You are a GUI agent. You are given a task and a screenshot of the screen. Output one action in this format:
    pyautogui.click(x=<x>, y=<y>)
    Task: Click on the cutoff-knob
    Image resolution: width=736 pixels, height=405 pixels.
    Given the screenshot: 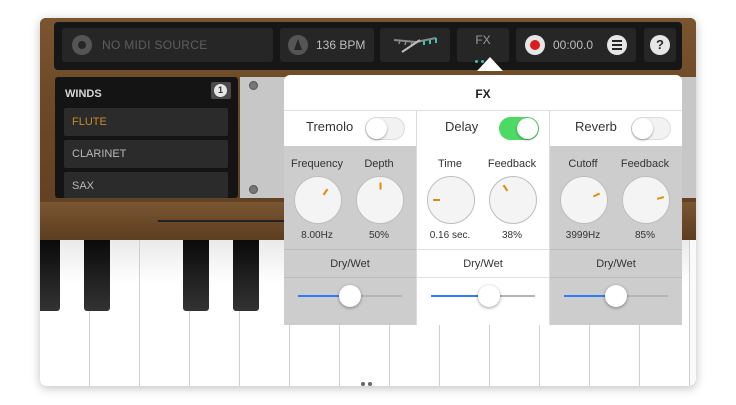 What is the action you would take?
    pyautogui.click(x=584, y=200)
    